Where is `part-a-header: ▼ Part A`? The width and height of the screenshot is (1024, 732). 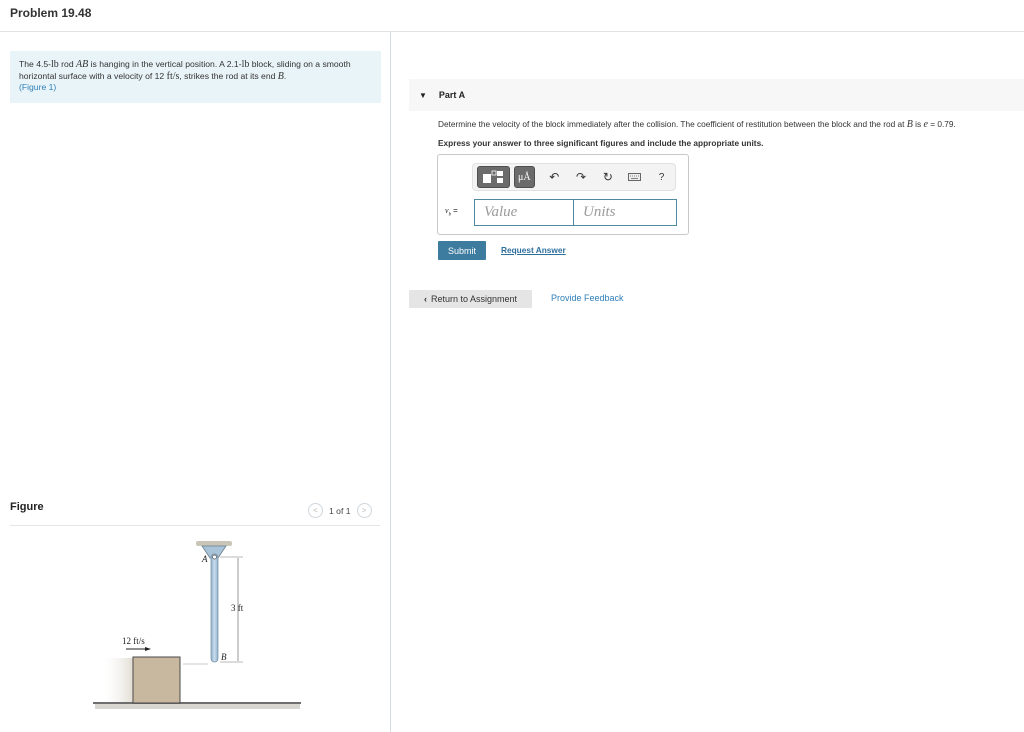
part-a-header: ▼ Part A is located at coordinates (716, 95).